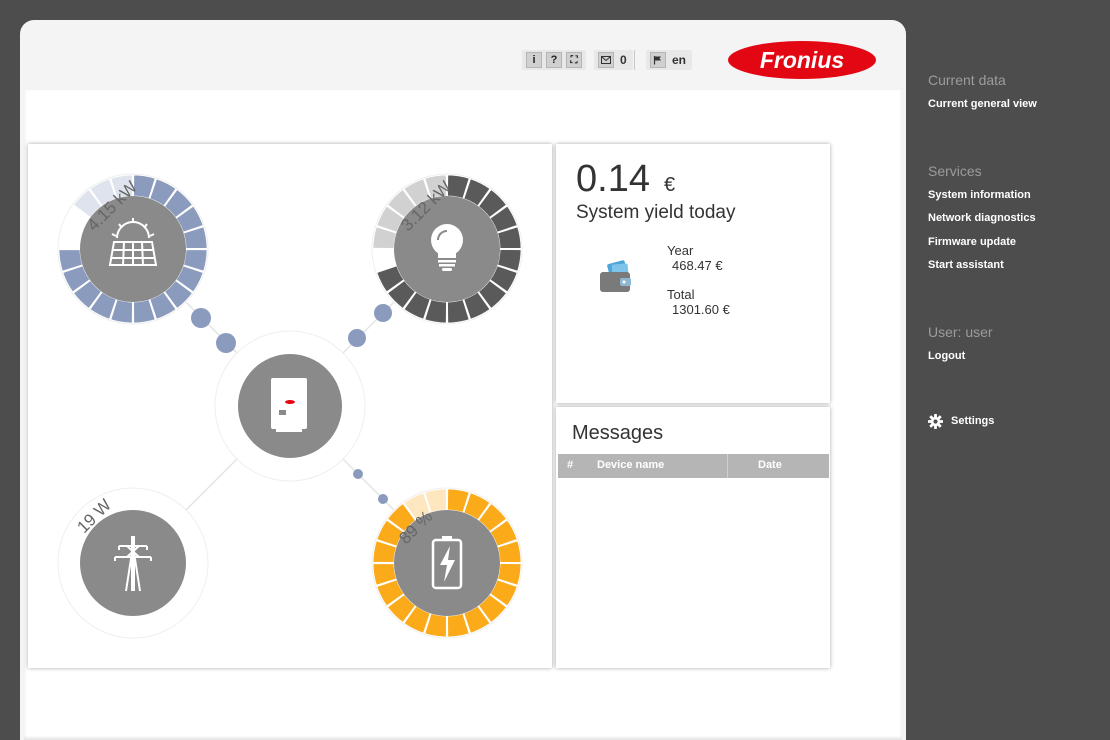 The width and height of the screenshot is (1110, 740). Describe the element at coordinates (966, 265) in the screenshot. I see `sidebar-item-start-assistant: Start assistant` at that location.